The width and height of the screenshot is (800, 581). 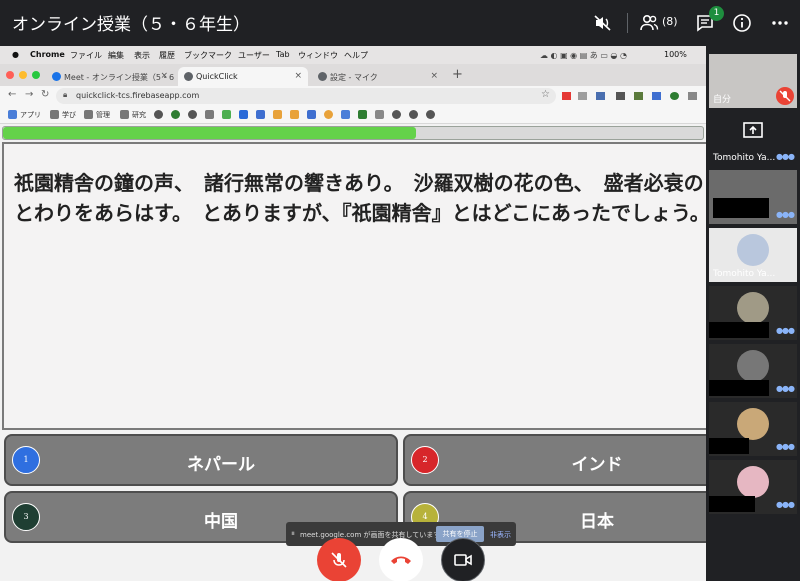 I want to click on choice-1-button: 1 ネパール, so click(x=201, y=460).